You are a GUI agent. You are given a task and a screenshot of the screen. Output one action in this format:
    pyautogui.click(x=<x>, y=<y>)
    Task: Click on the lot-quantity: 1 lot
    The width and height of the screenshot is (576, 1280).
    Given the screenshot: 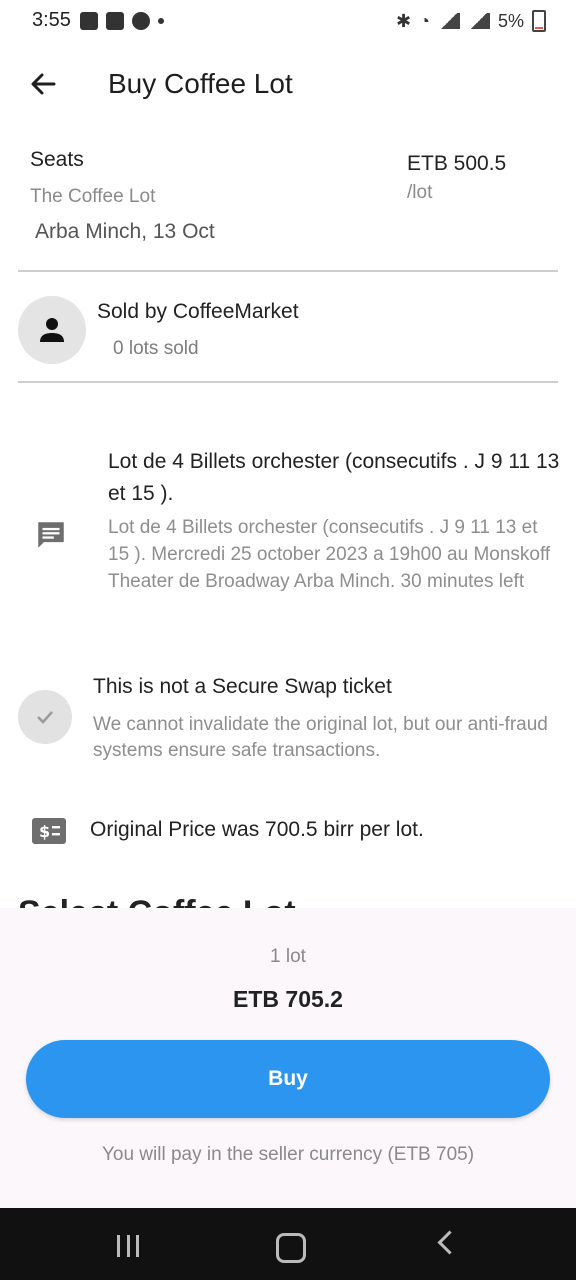 What is the action you would take?
    pyautogui.click(x=288, y=956)
    